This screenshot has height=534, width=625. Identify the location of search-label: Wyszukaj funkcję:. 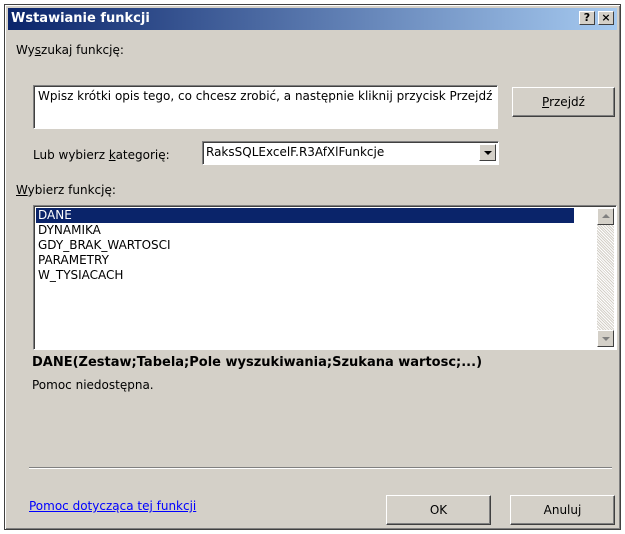
(70, 50).